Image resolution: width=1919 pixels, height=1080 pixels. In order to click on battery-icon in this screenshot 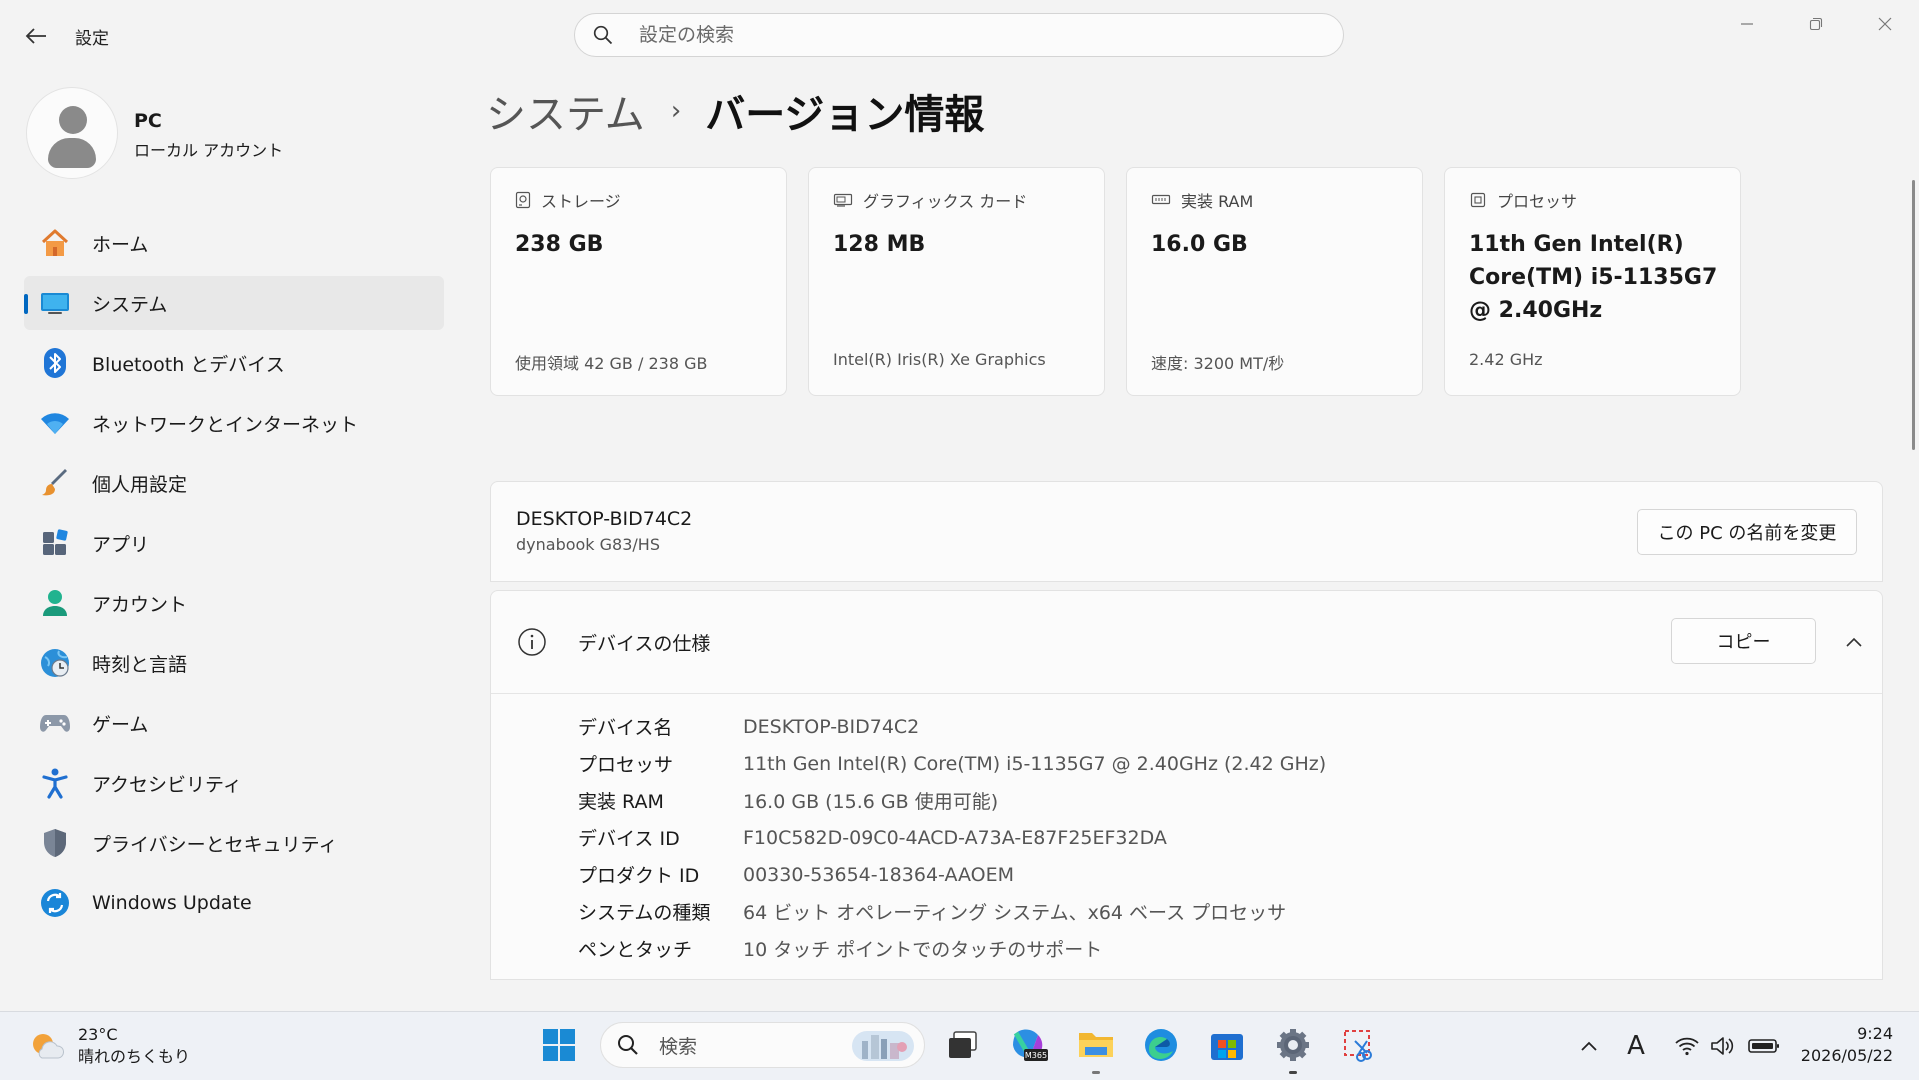, I will do `click(1763, 1046)`.